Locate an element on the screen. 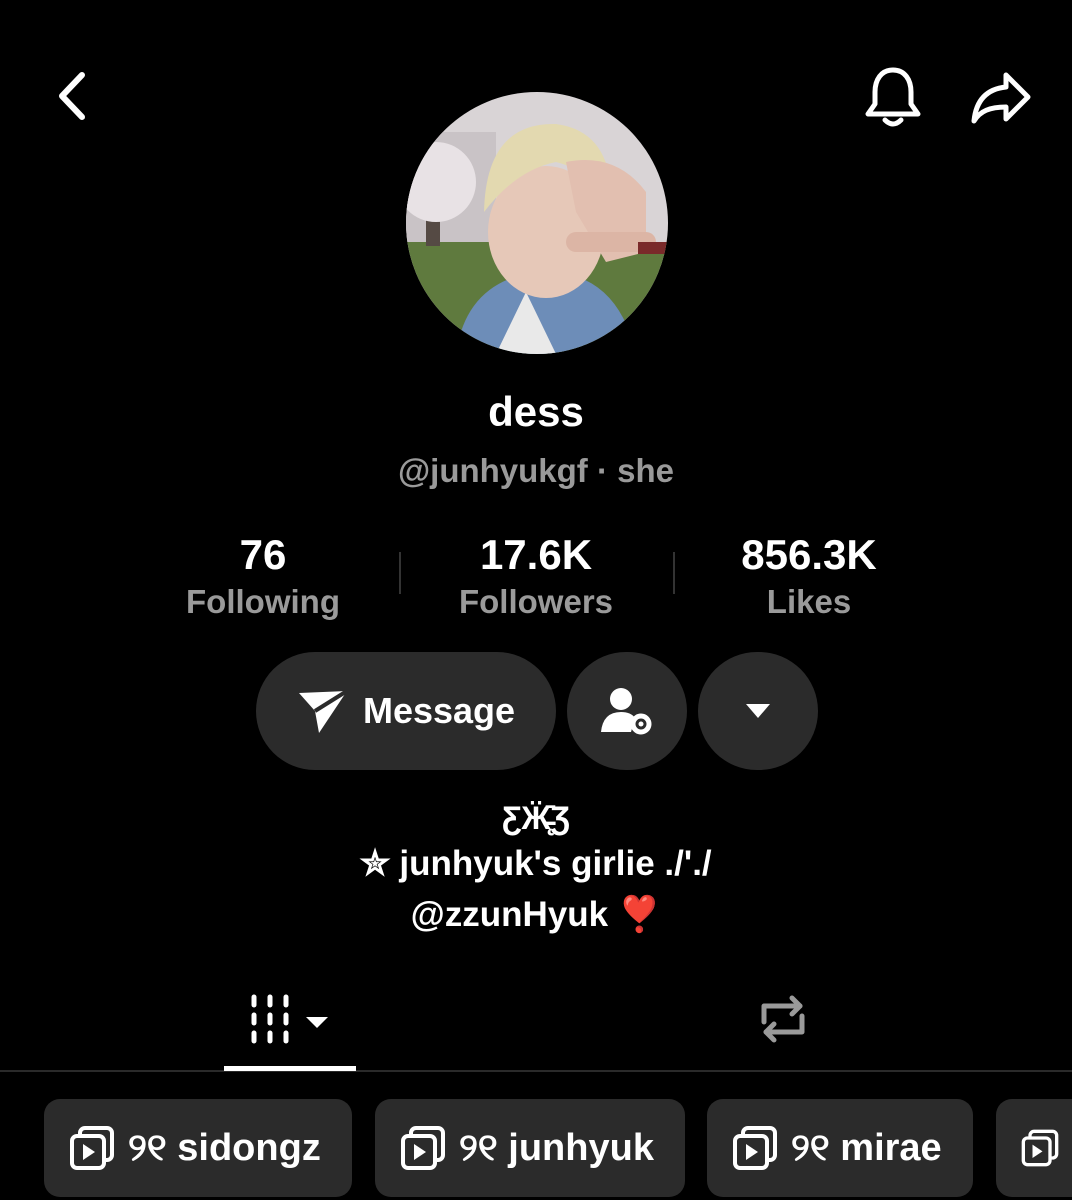 The width and height of the screenshot is (1072, 1200). back-button is located at coordinates (72, 96).